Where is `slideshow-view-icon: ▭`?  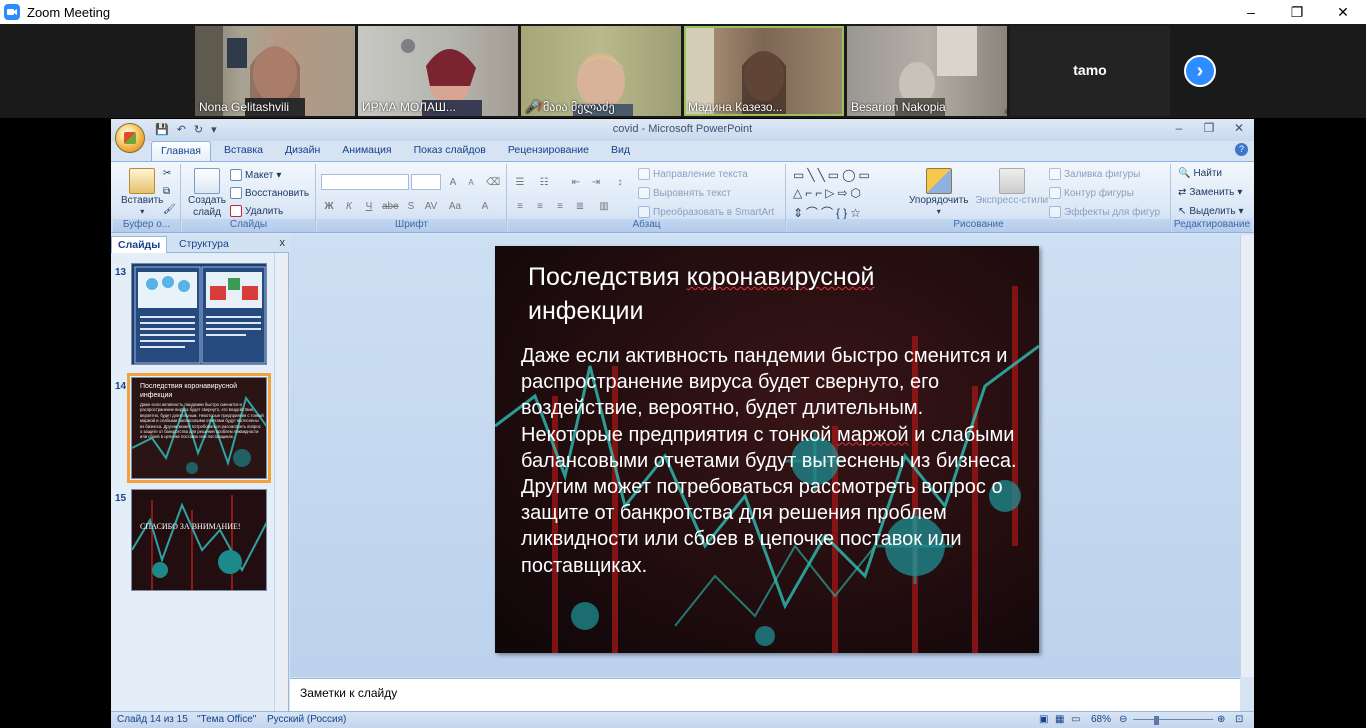
slideshow-view-icon: ▭ is located at coordinates (1075, 719).